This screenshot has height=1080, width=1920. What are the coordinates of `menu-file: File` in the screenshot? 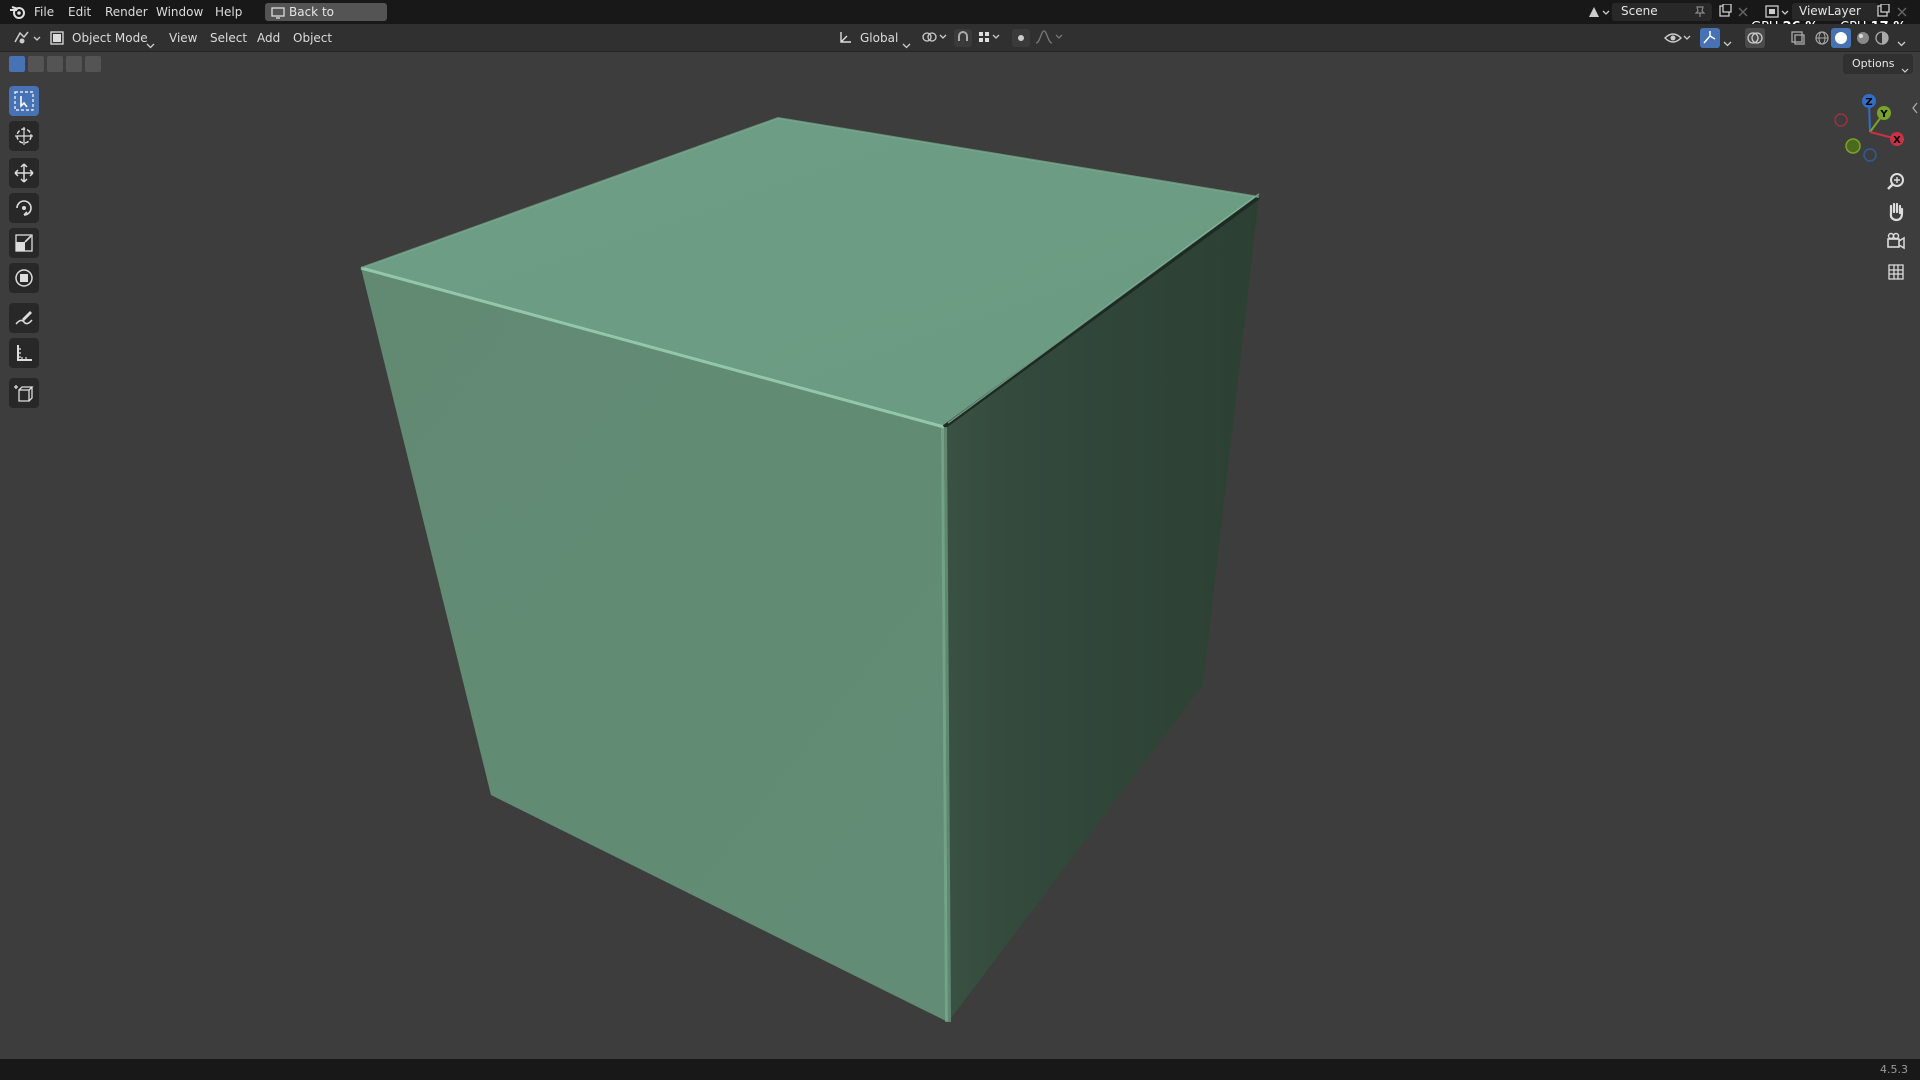 It's located at (44, 12).